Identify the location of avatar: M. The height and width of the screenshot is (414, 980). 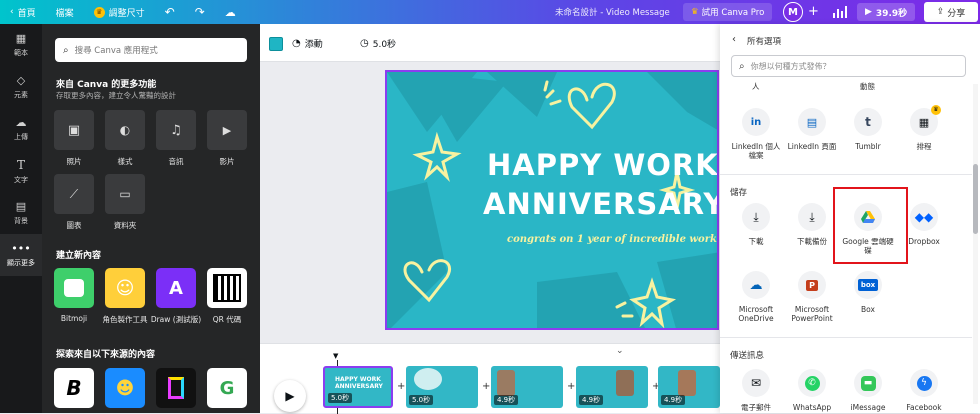
(793, 12).